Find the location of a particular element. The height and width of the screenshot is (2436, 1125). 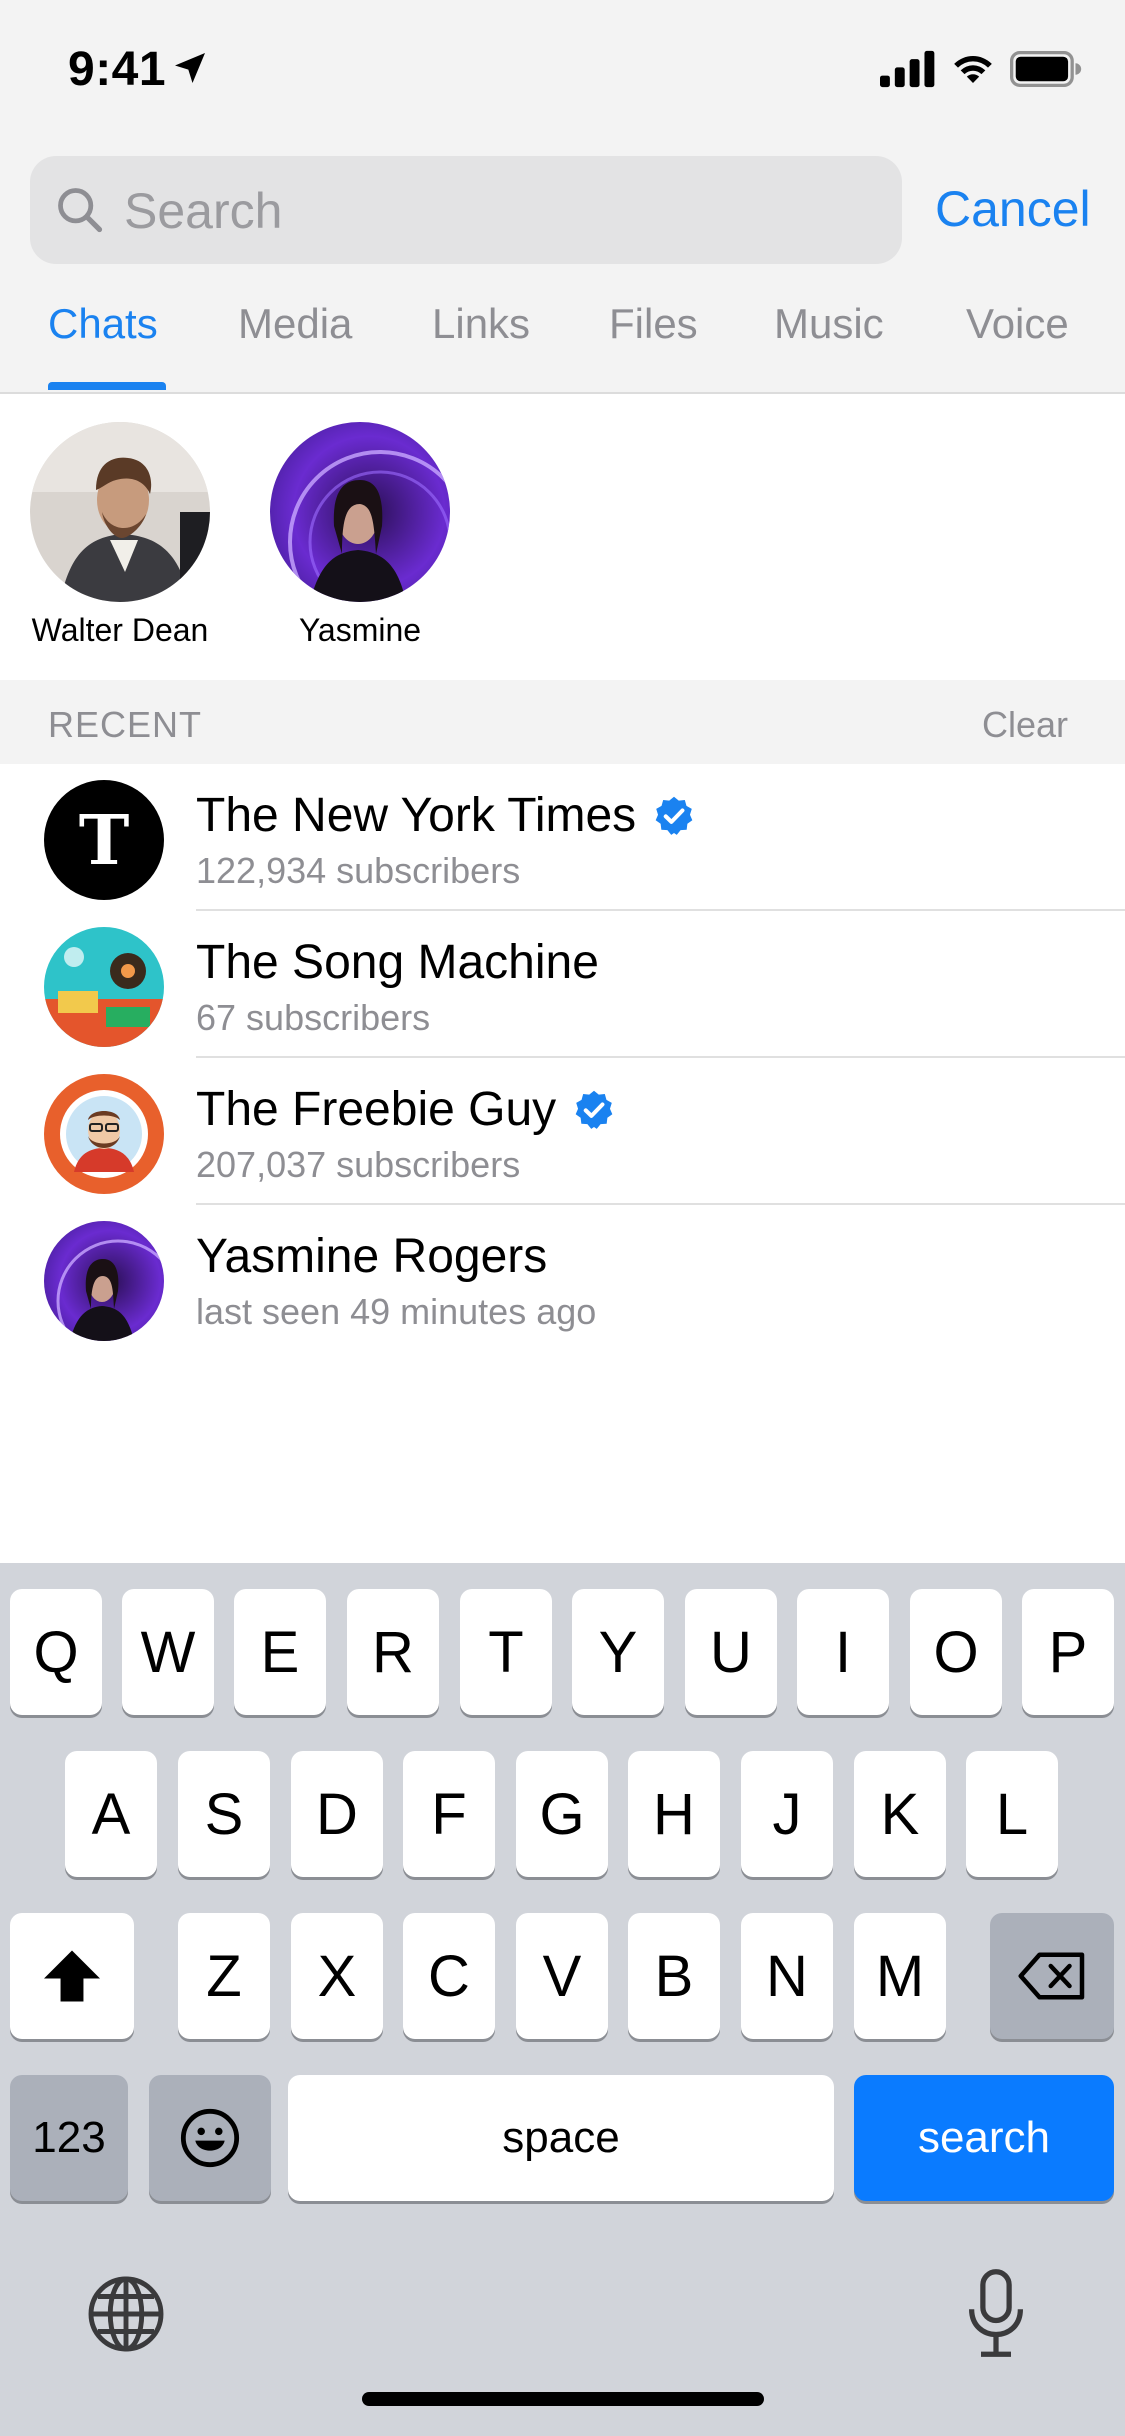

recent-person-name: Yasmine is located at coordinates (360, 630).